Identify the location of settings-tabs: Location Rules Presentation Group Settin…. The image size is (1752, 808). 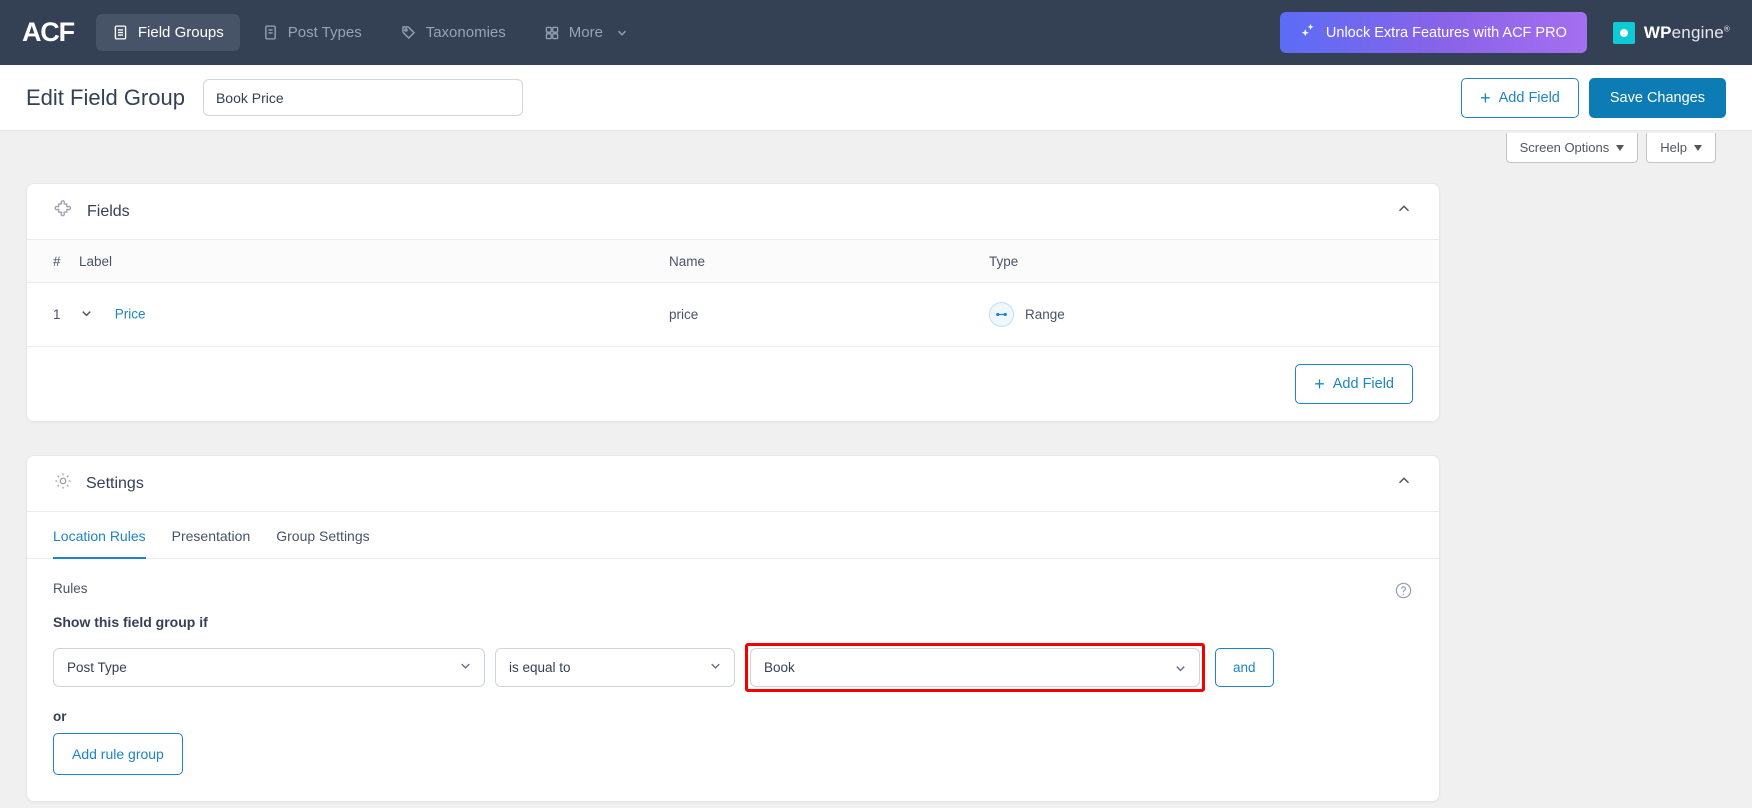
(733, 535).